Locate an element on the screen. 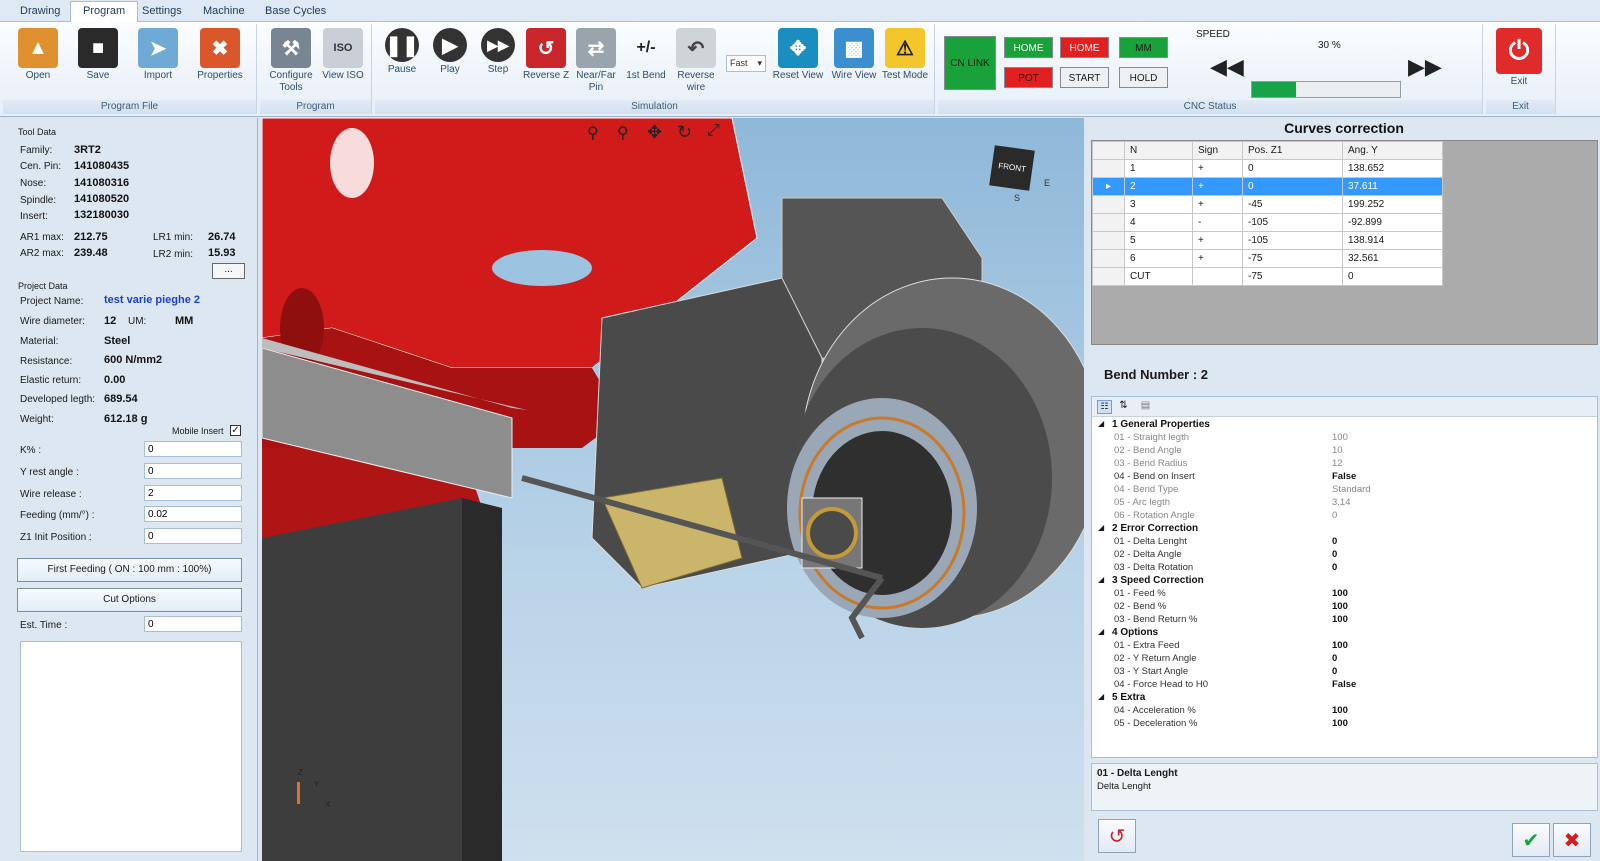  reverse-bend-button: ↺ is located at coordinates (1117, 836).